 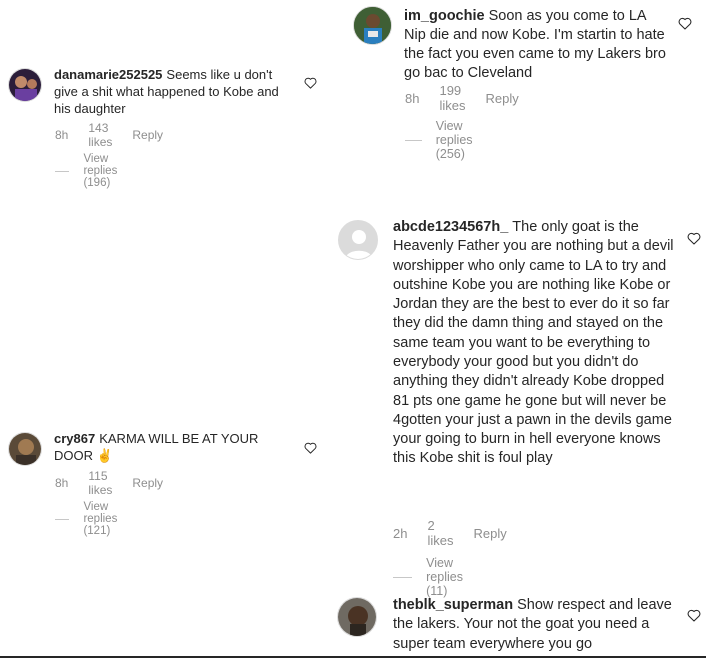 What do you see at coordinates (452, 98) in the screenshot?
I see `comment-likes: 199 likes` at bounding box center [452, 98].